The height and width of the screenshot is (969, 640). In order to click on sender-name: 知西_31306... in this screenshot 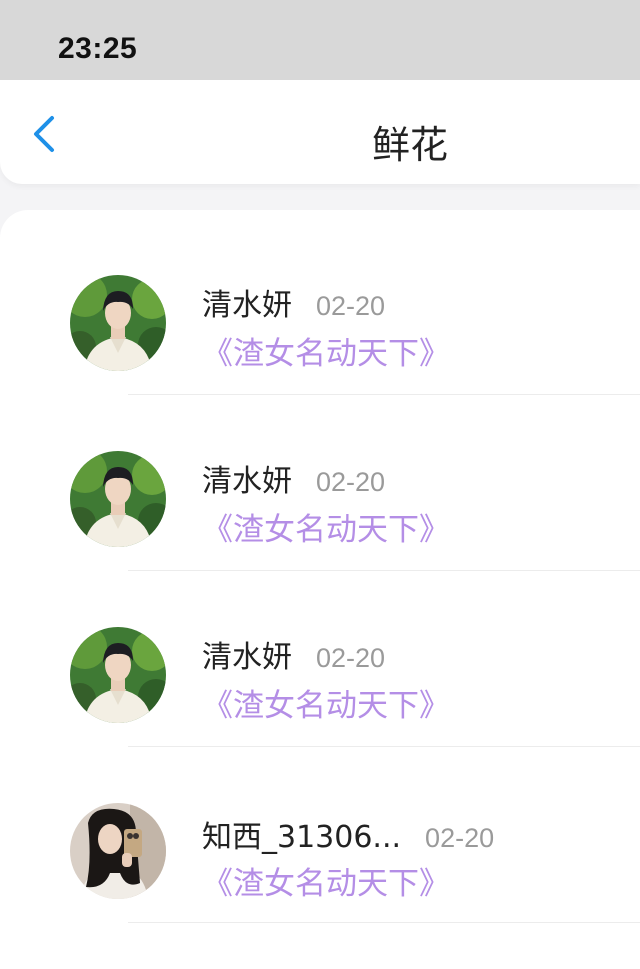, I will do `click(302, 837)`.